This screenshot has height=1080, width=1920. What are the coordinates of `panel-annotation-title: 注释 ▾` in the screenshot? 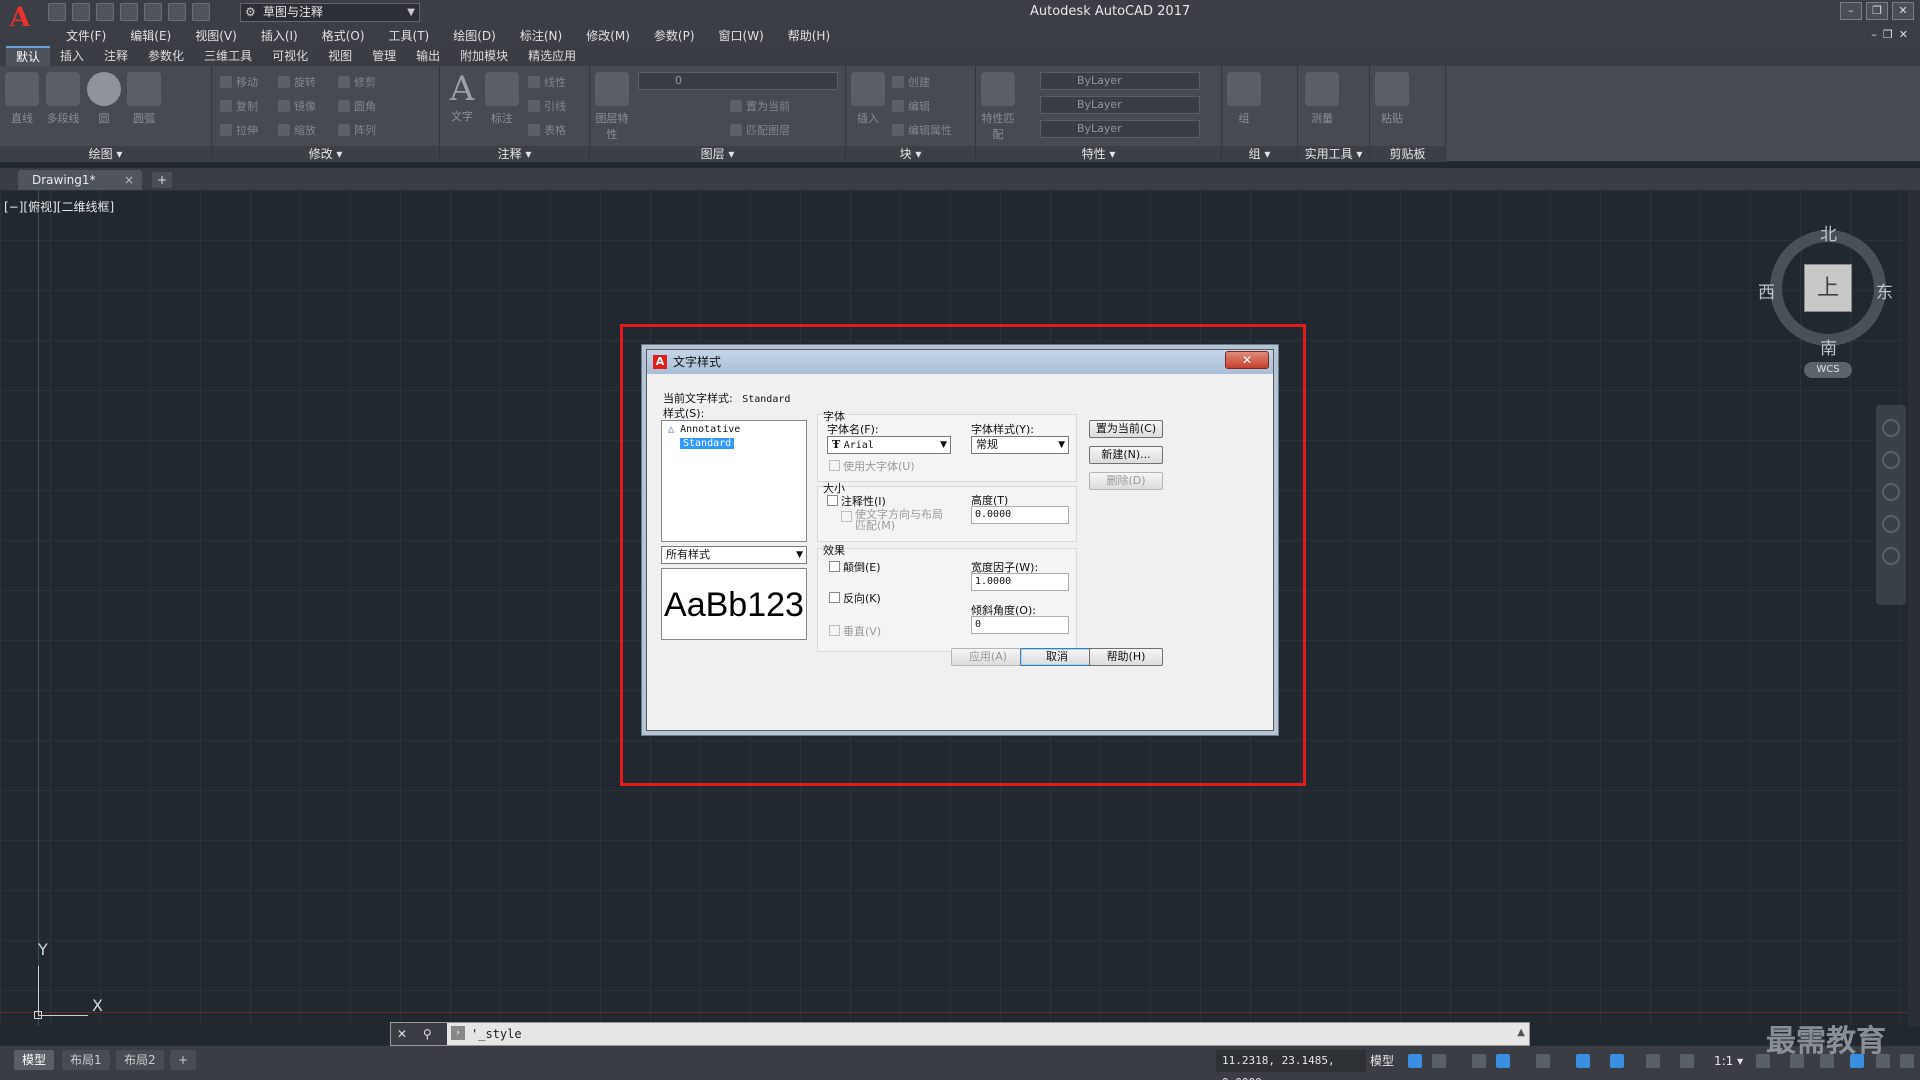 It's located at (514, 154).